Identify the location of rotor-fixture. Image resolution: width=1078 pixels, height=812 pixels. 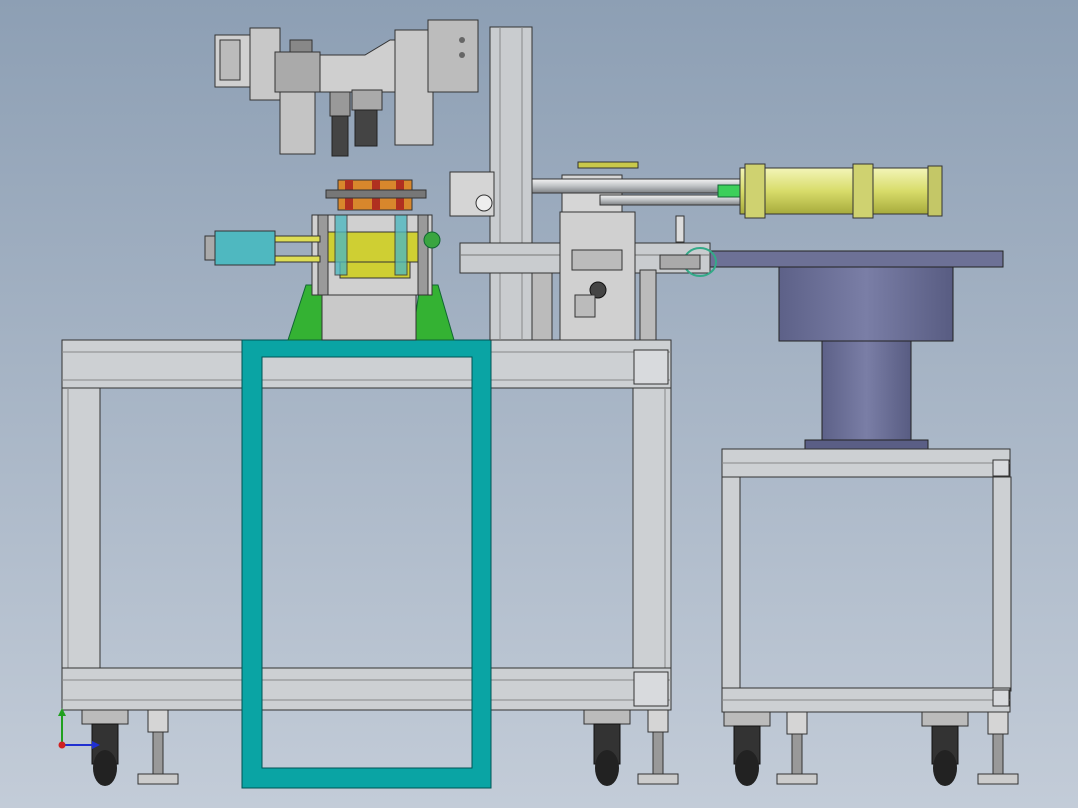
(376, 255).